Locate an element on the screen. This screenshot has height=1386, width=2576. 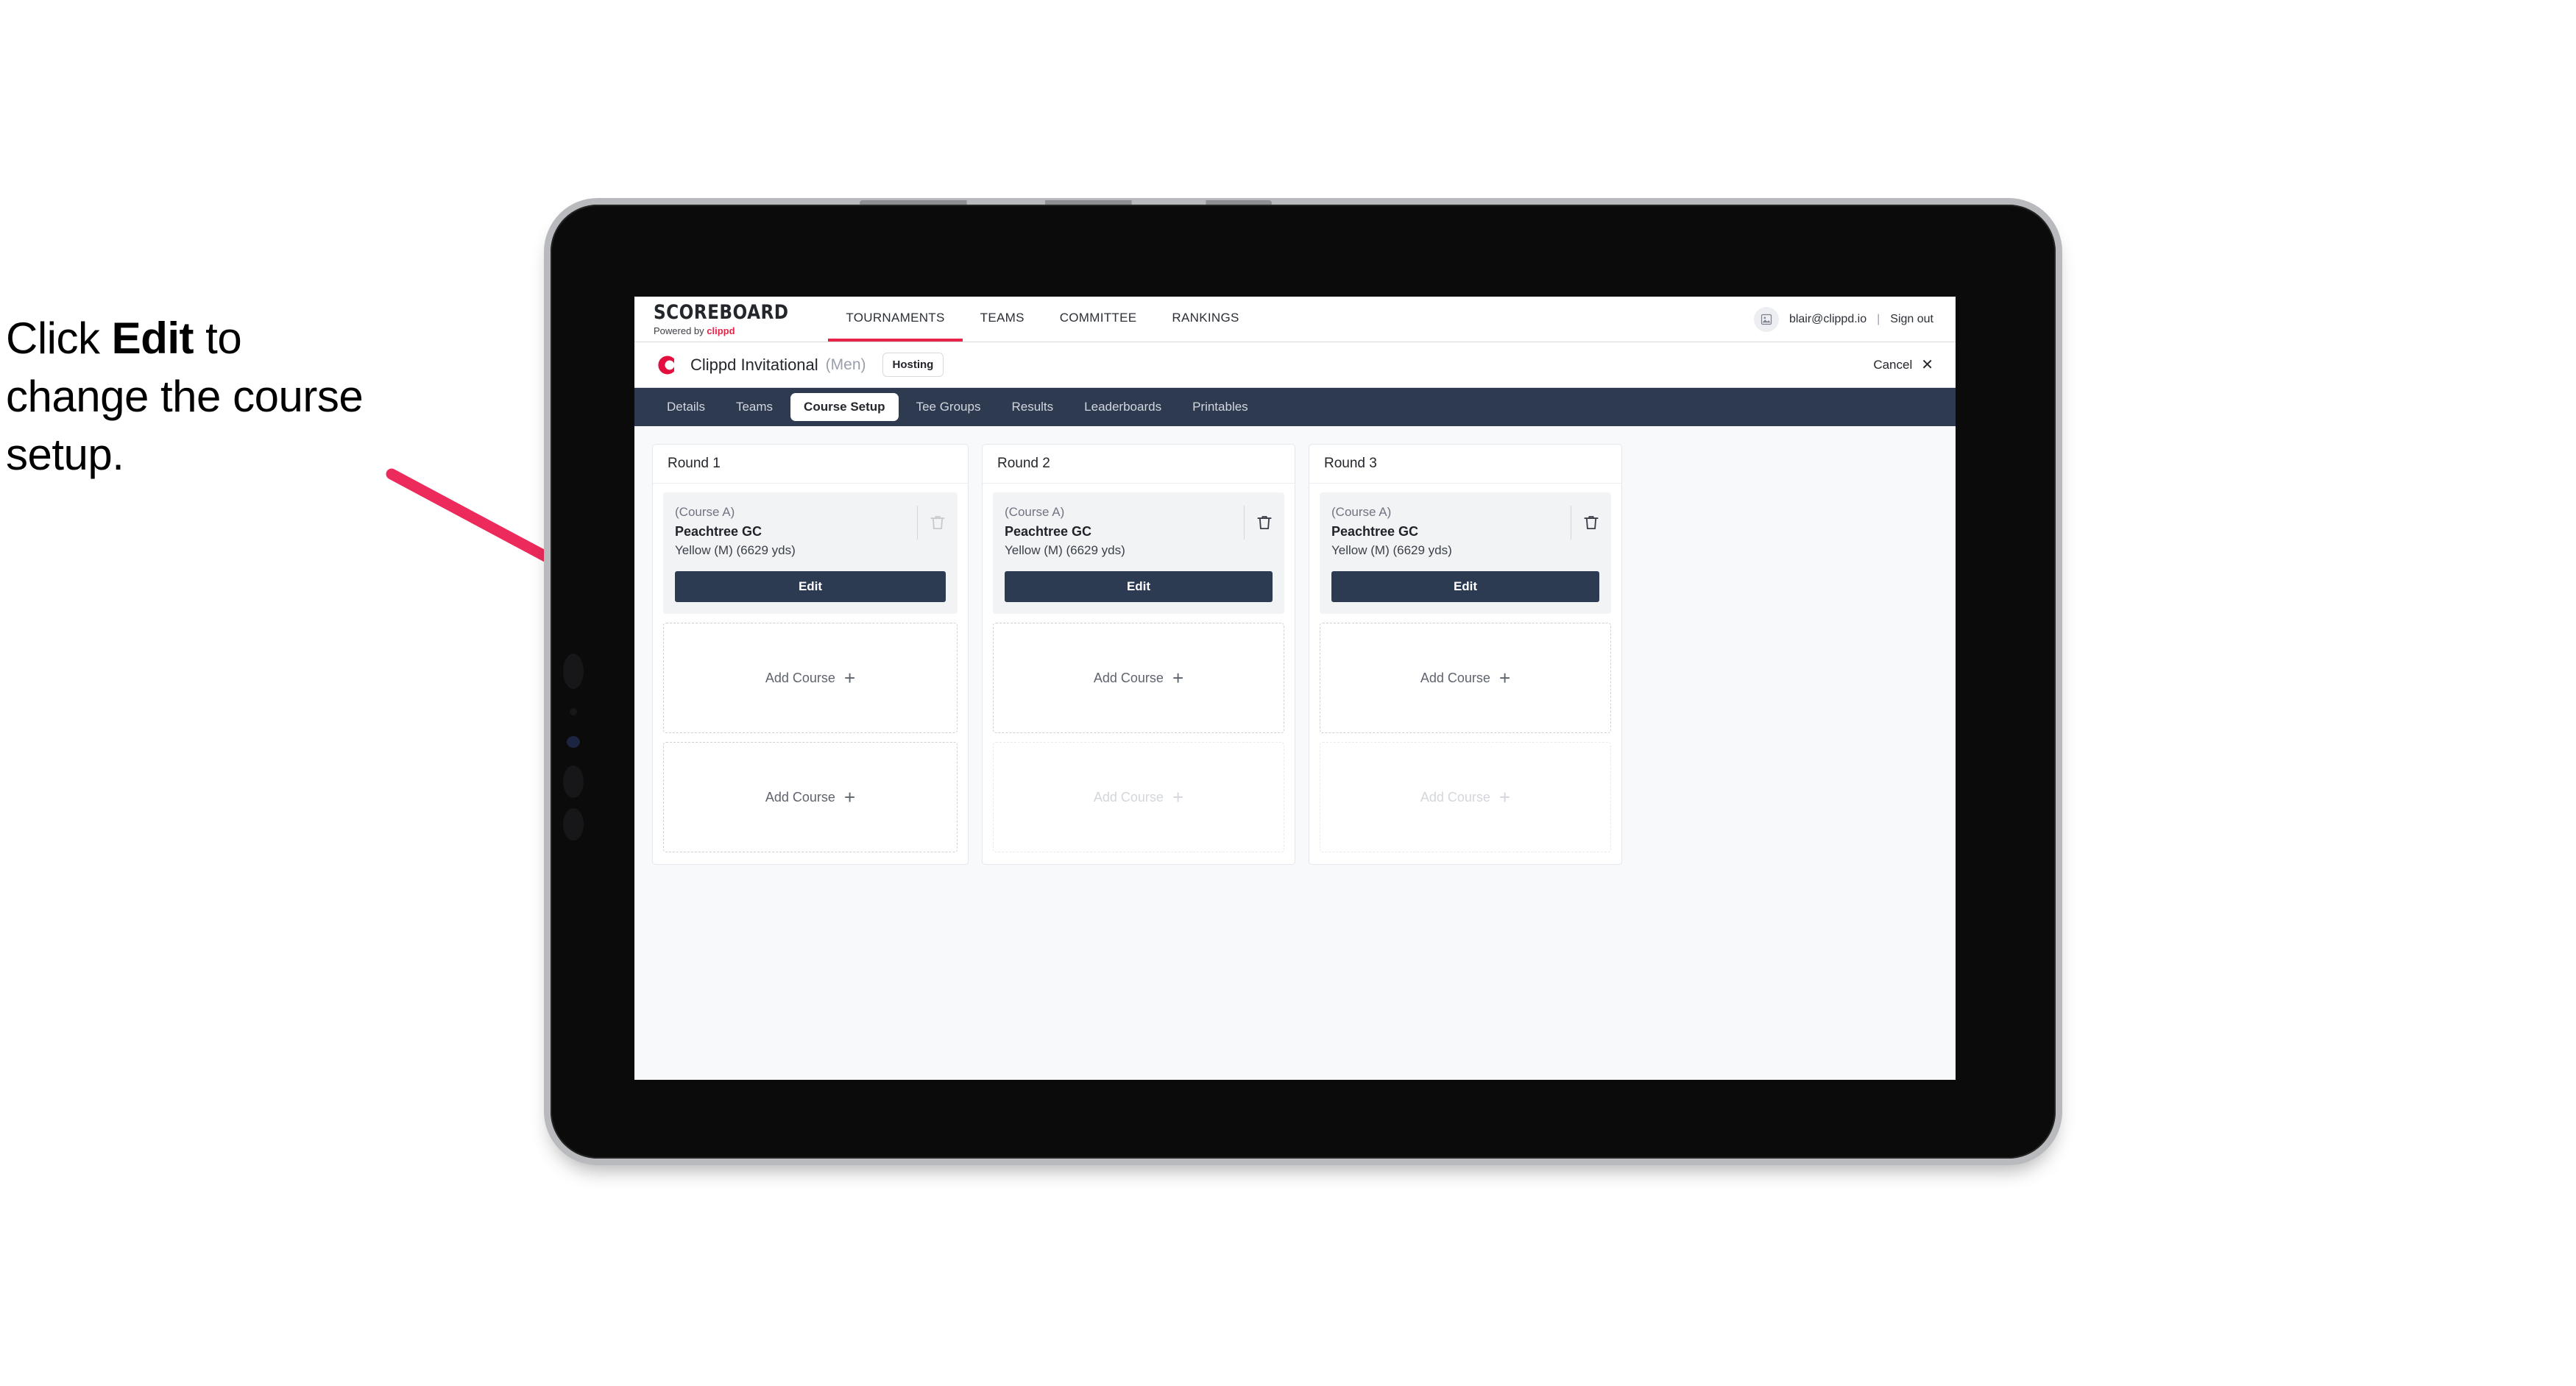
cancel-button: Cancel ✕ is located at coordinates (1903, 365).